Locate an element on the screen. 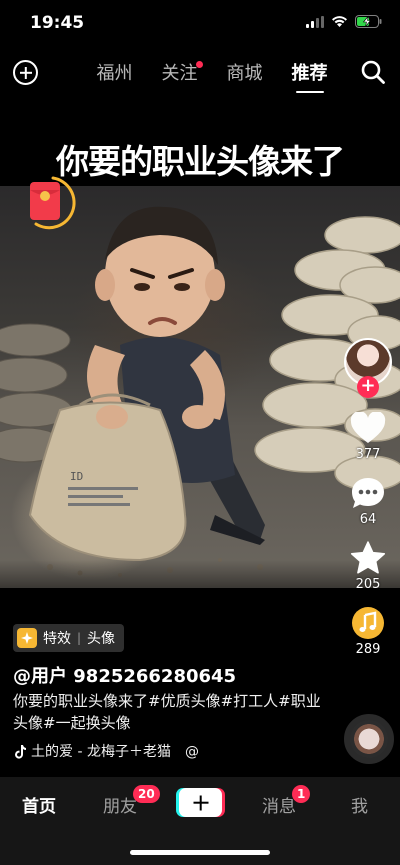 The height and width of the screenshot is (865, 400). tab-following: 关注 is located at coordinates (179, 72).